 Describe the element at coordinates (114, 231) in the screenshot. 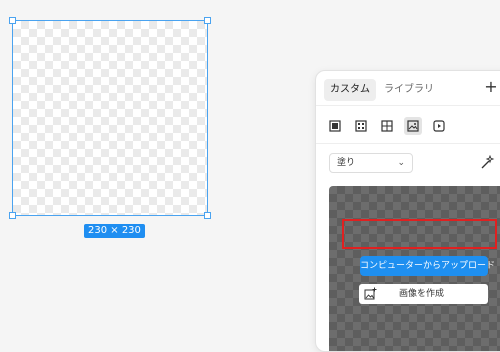

I see `size-badge: 230 × 230` at that location.